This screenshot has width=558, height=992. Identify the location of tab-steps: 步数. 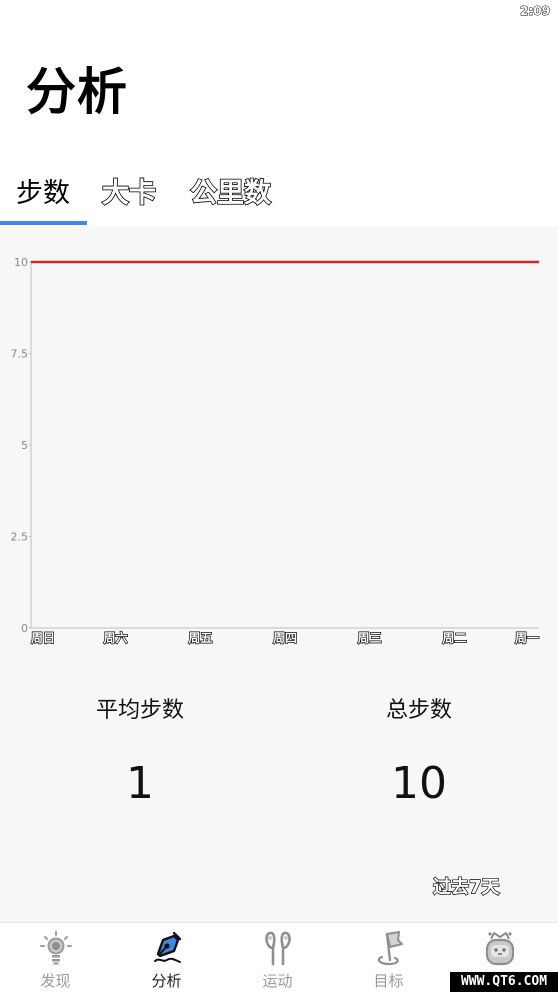
(43, 197).